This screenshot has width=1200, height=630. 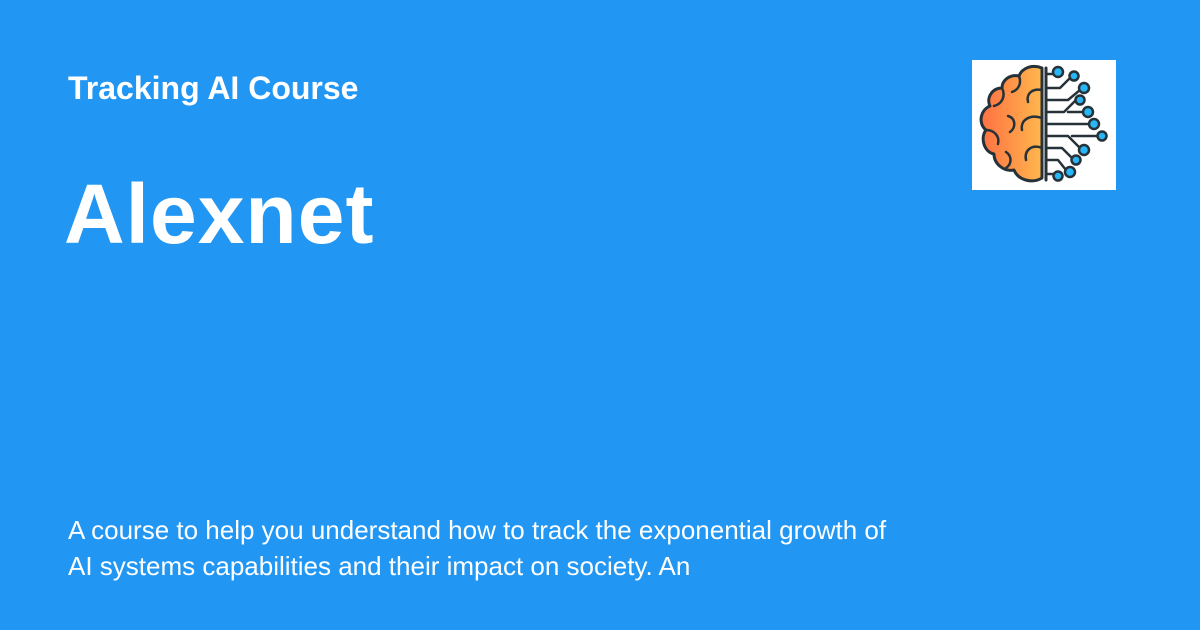 What do you see at coordinates (219, 214) in the screenshot?
I see `page-title: Alexnet` at bounding box center [219, 214].